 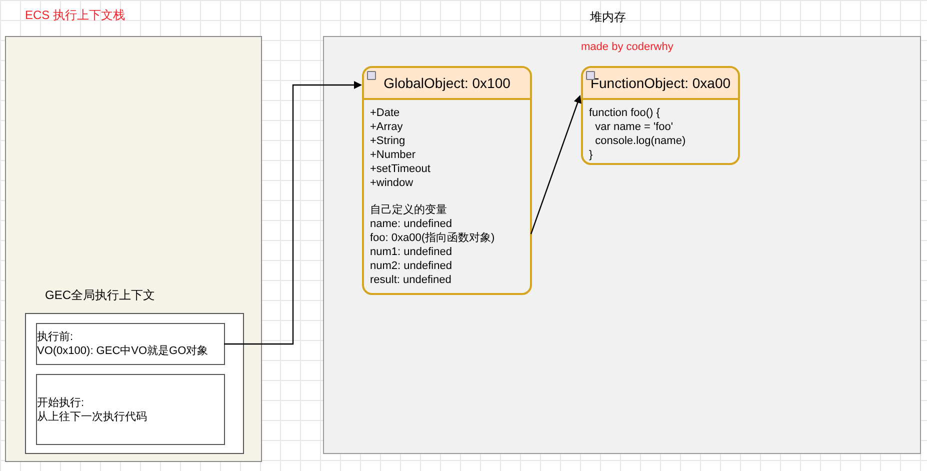 What do you see at coordinates (100, 295) in the screenshot?
I see `context-title: GEC全局执行上下文` at bounding box center [100, 295].